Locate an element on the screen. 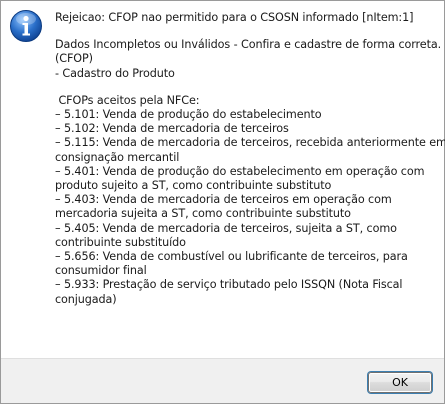 The width and height of the screenshot is (445, 404). cfop-line: consumidor final is located at coordinates (101, 271).